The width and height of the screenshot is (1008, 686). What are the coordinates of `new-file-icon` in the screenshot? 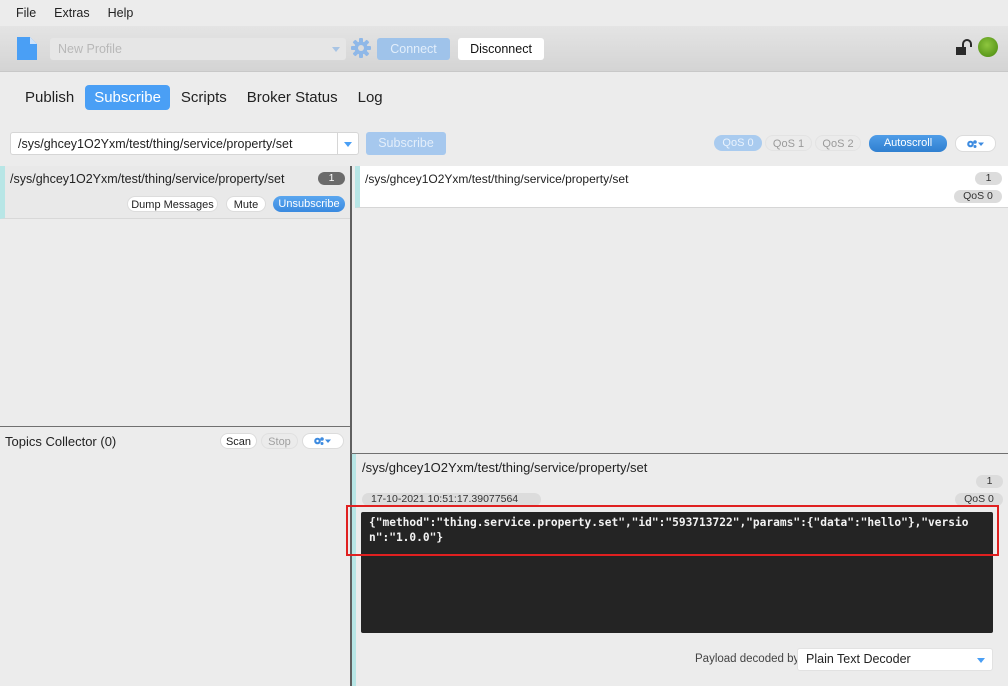 It's located at (27, 48).